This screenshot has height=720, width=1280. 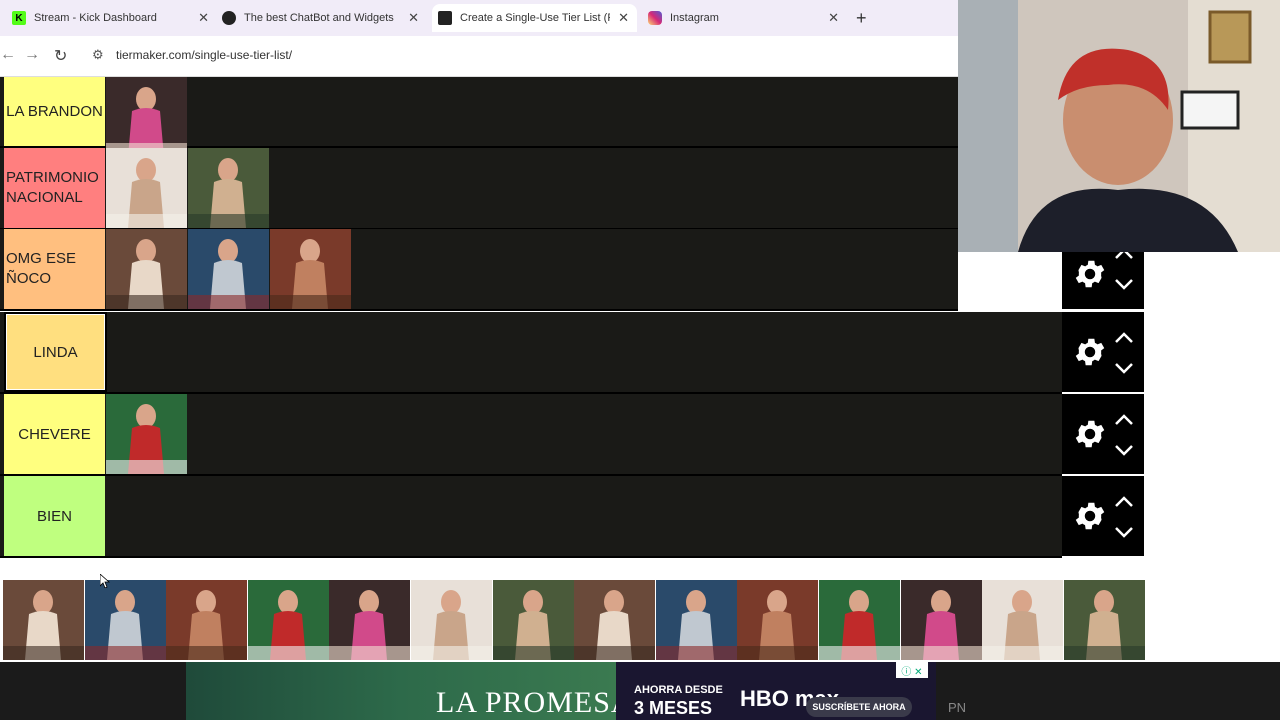 What do you see at coordinates (572, 435) in the screenshot?
I see `tier-row: CHEVERE` at bounding box center [572, 435].